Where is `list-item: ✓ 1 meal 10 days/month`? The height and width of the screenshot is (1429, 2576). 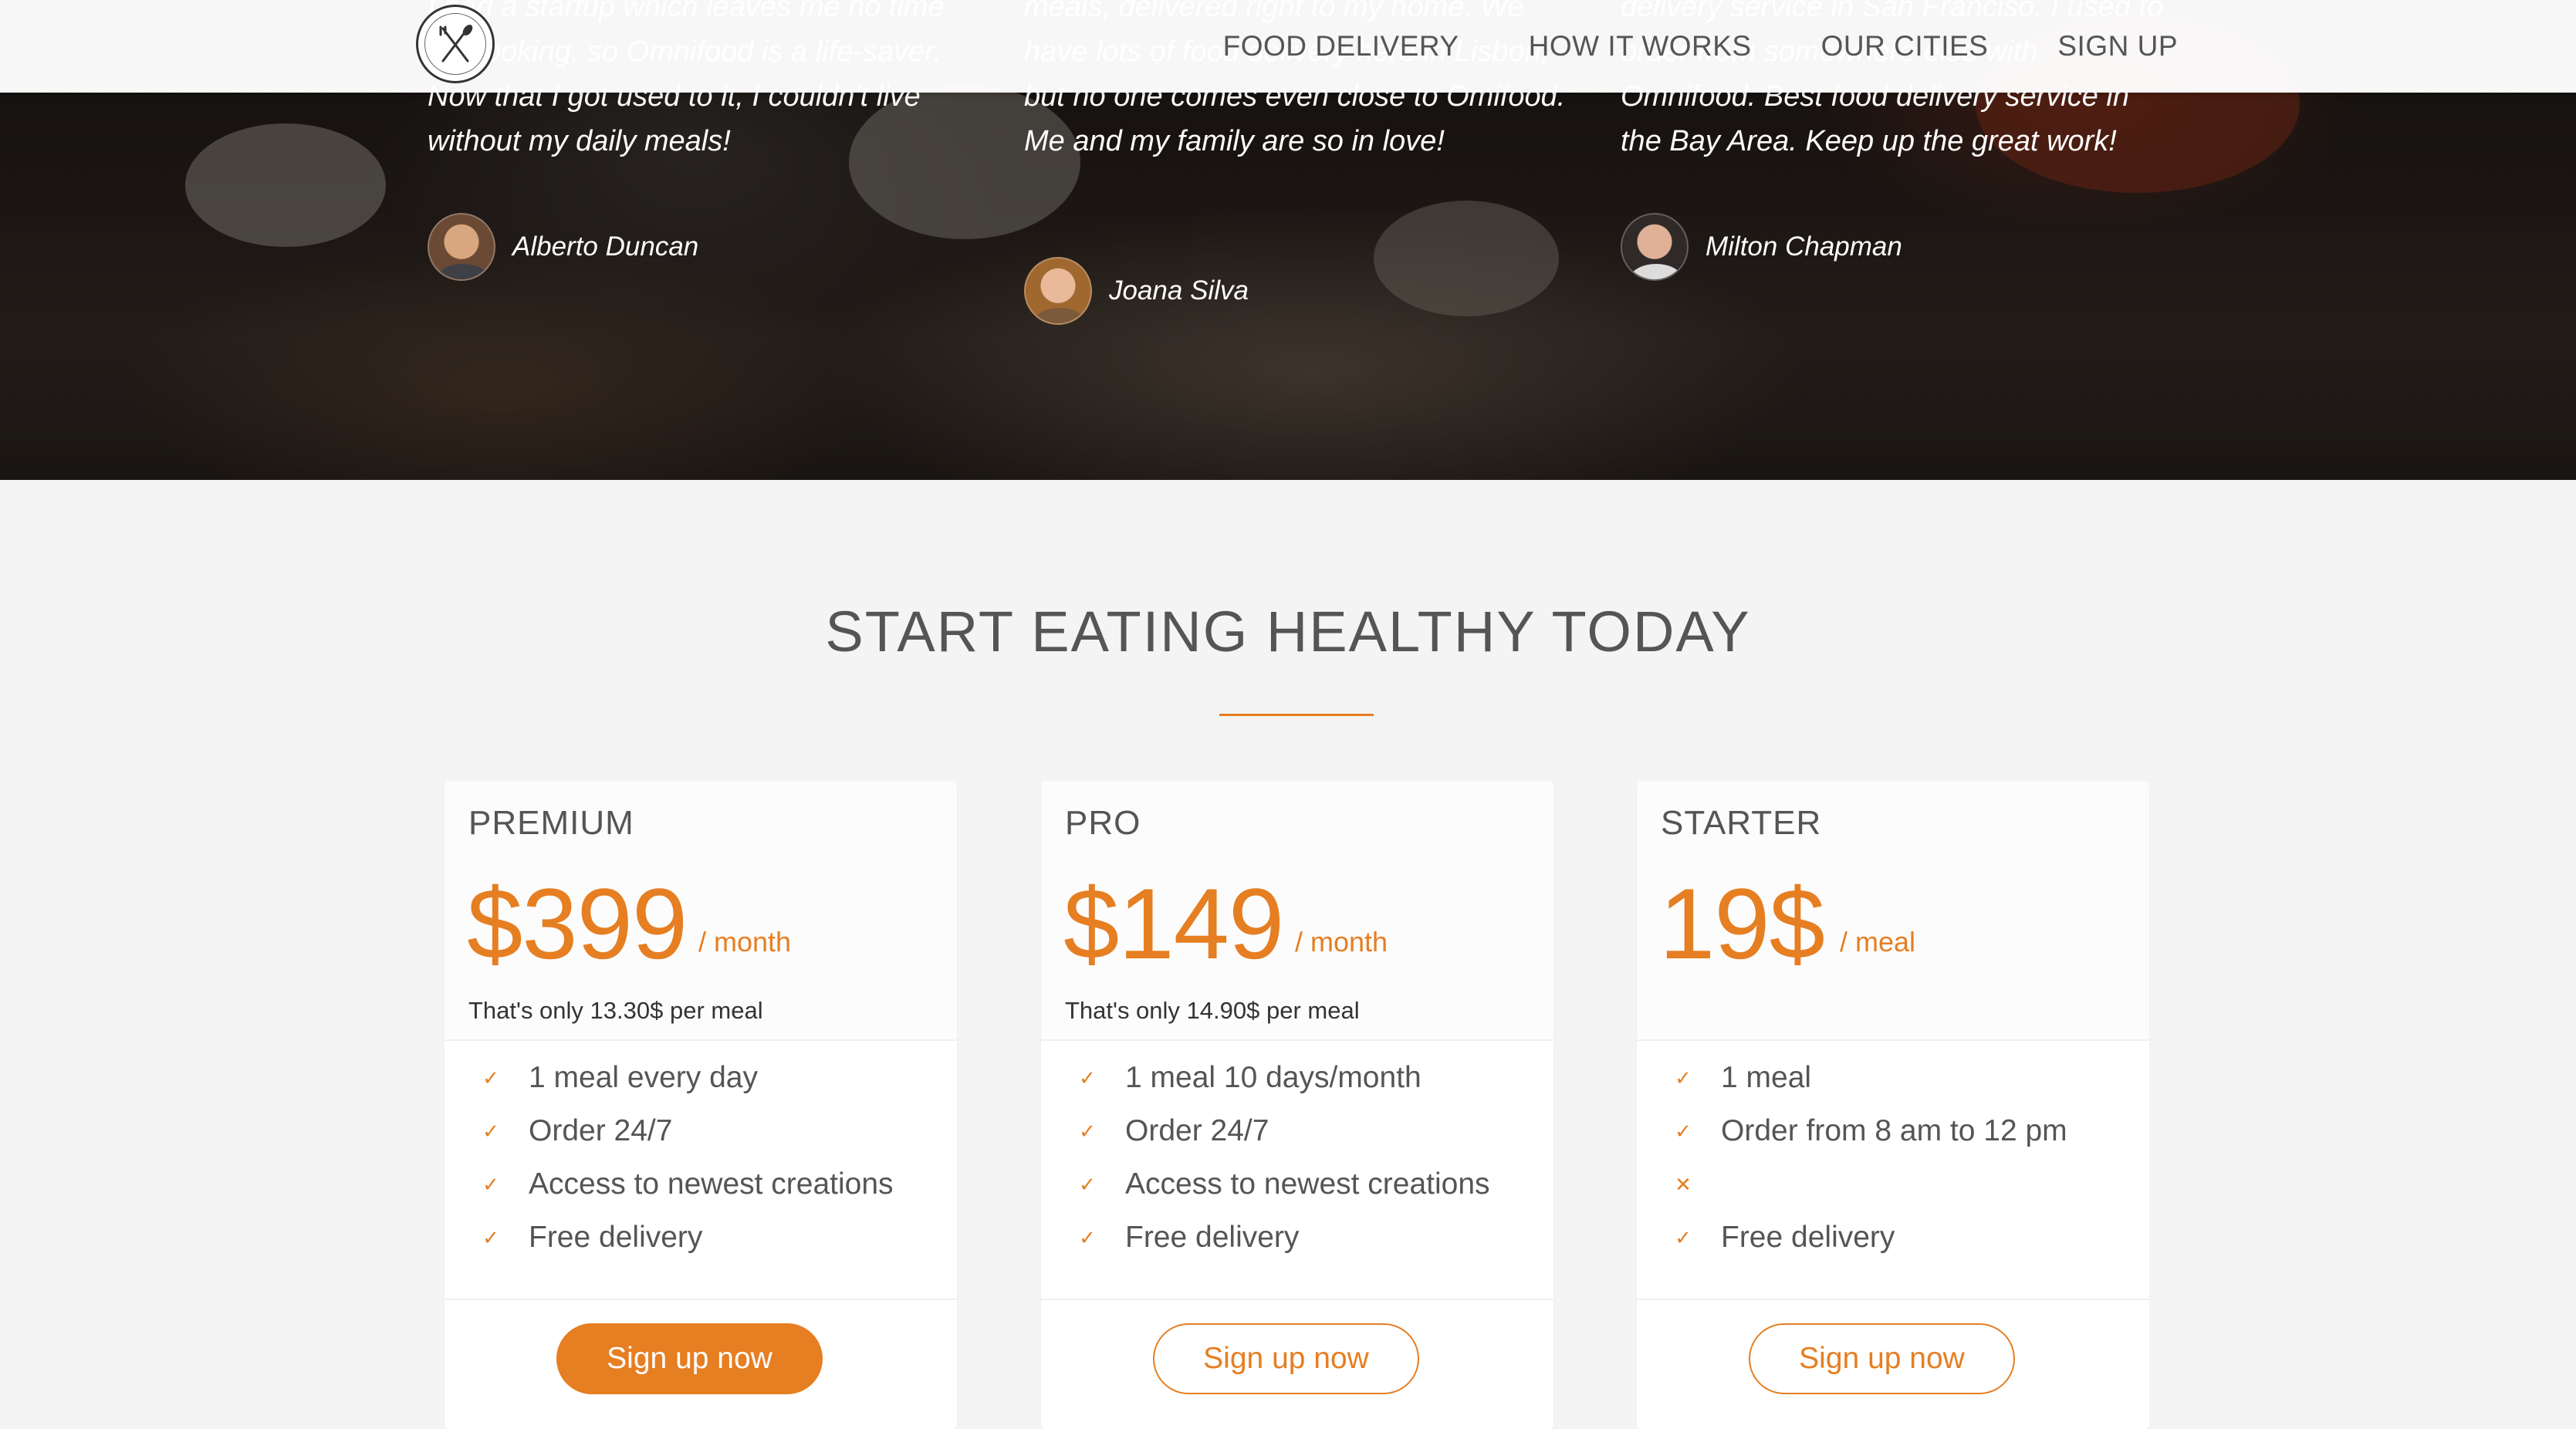
list-item: ✓ 1 meal 10 days/month is located at coordinates (1297, 1078).